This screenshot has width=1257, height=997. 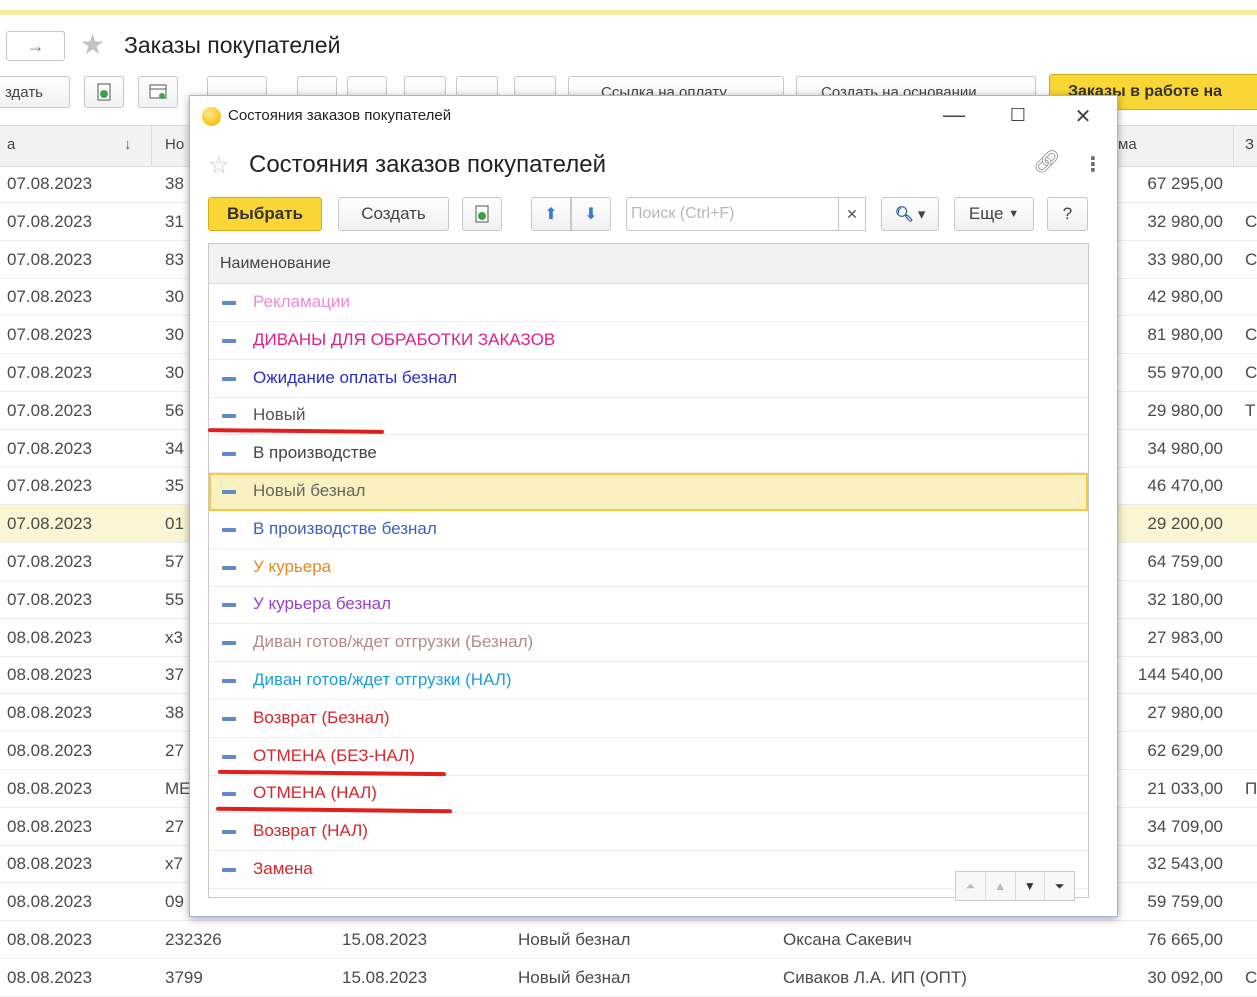 What do you see at coordinates (334, 755) in the screenshot?
I see `item-name: ОТМЕНА (БЕЗ-НАЛ)` at bounding box center [334, 755].